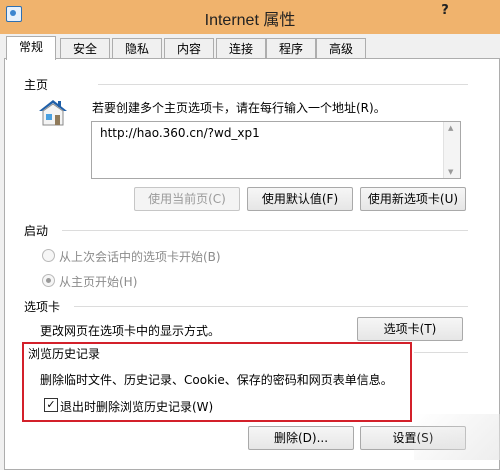 Image resolution: width=500 pixels, height=470 pixels. What do you see at coordinates (31, 48) in the screenshot?
I see `tab-general: 常规` at bounding box center [31, 48].